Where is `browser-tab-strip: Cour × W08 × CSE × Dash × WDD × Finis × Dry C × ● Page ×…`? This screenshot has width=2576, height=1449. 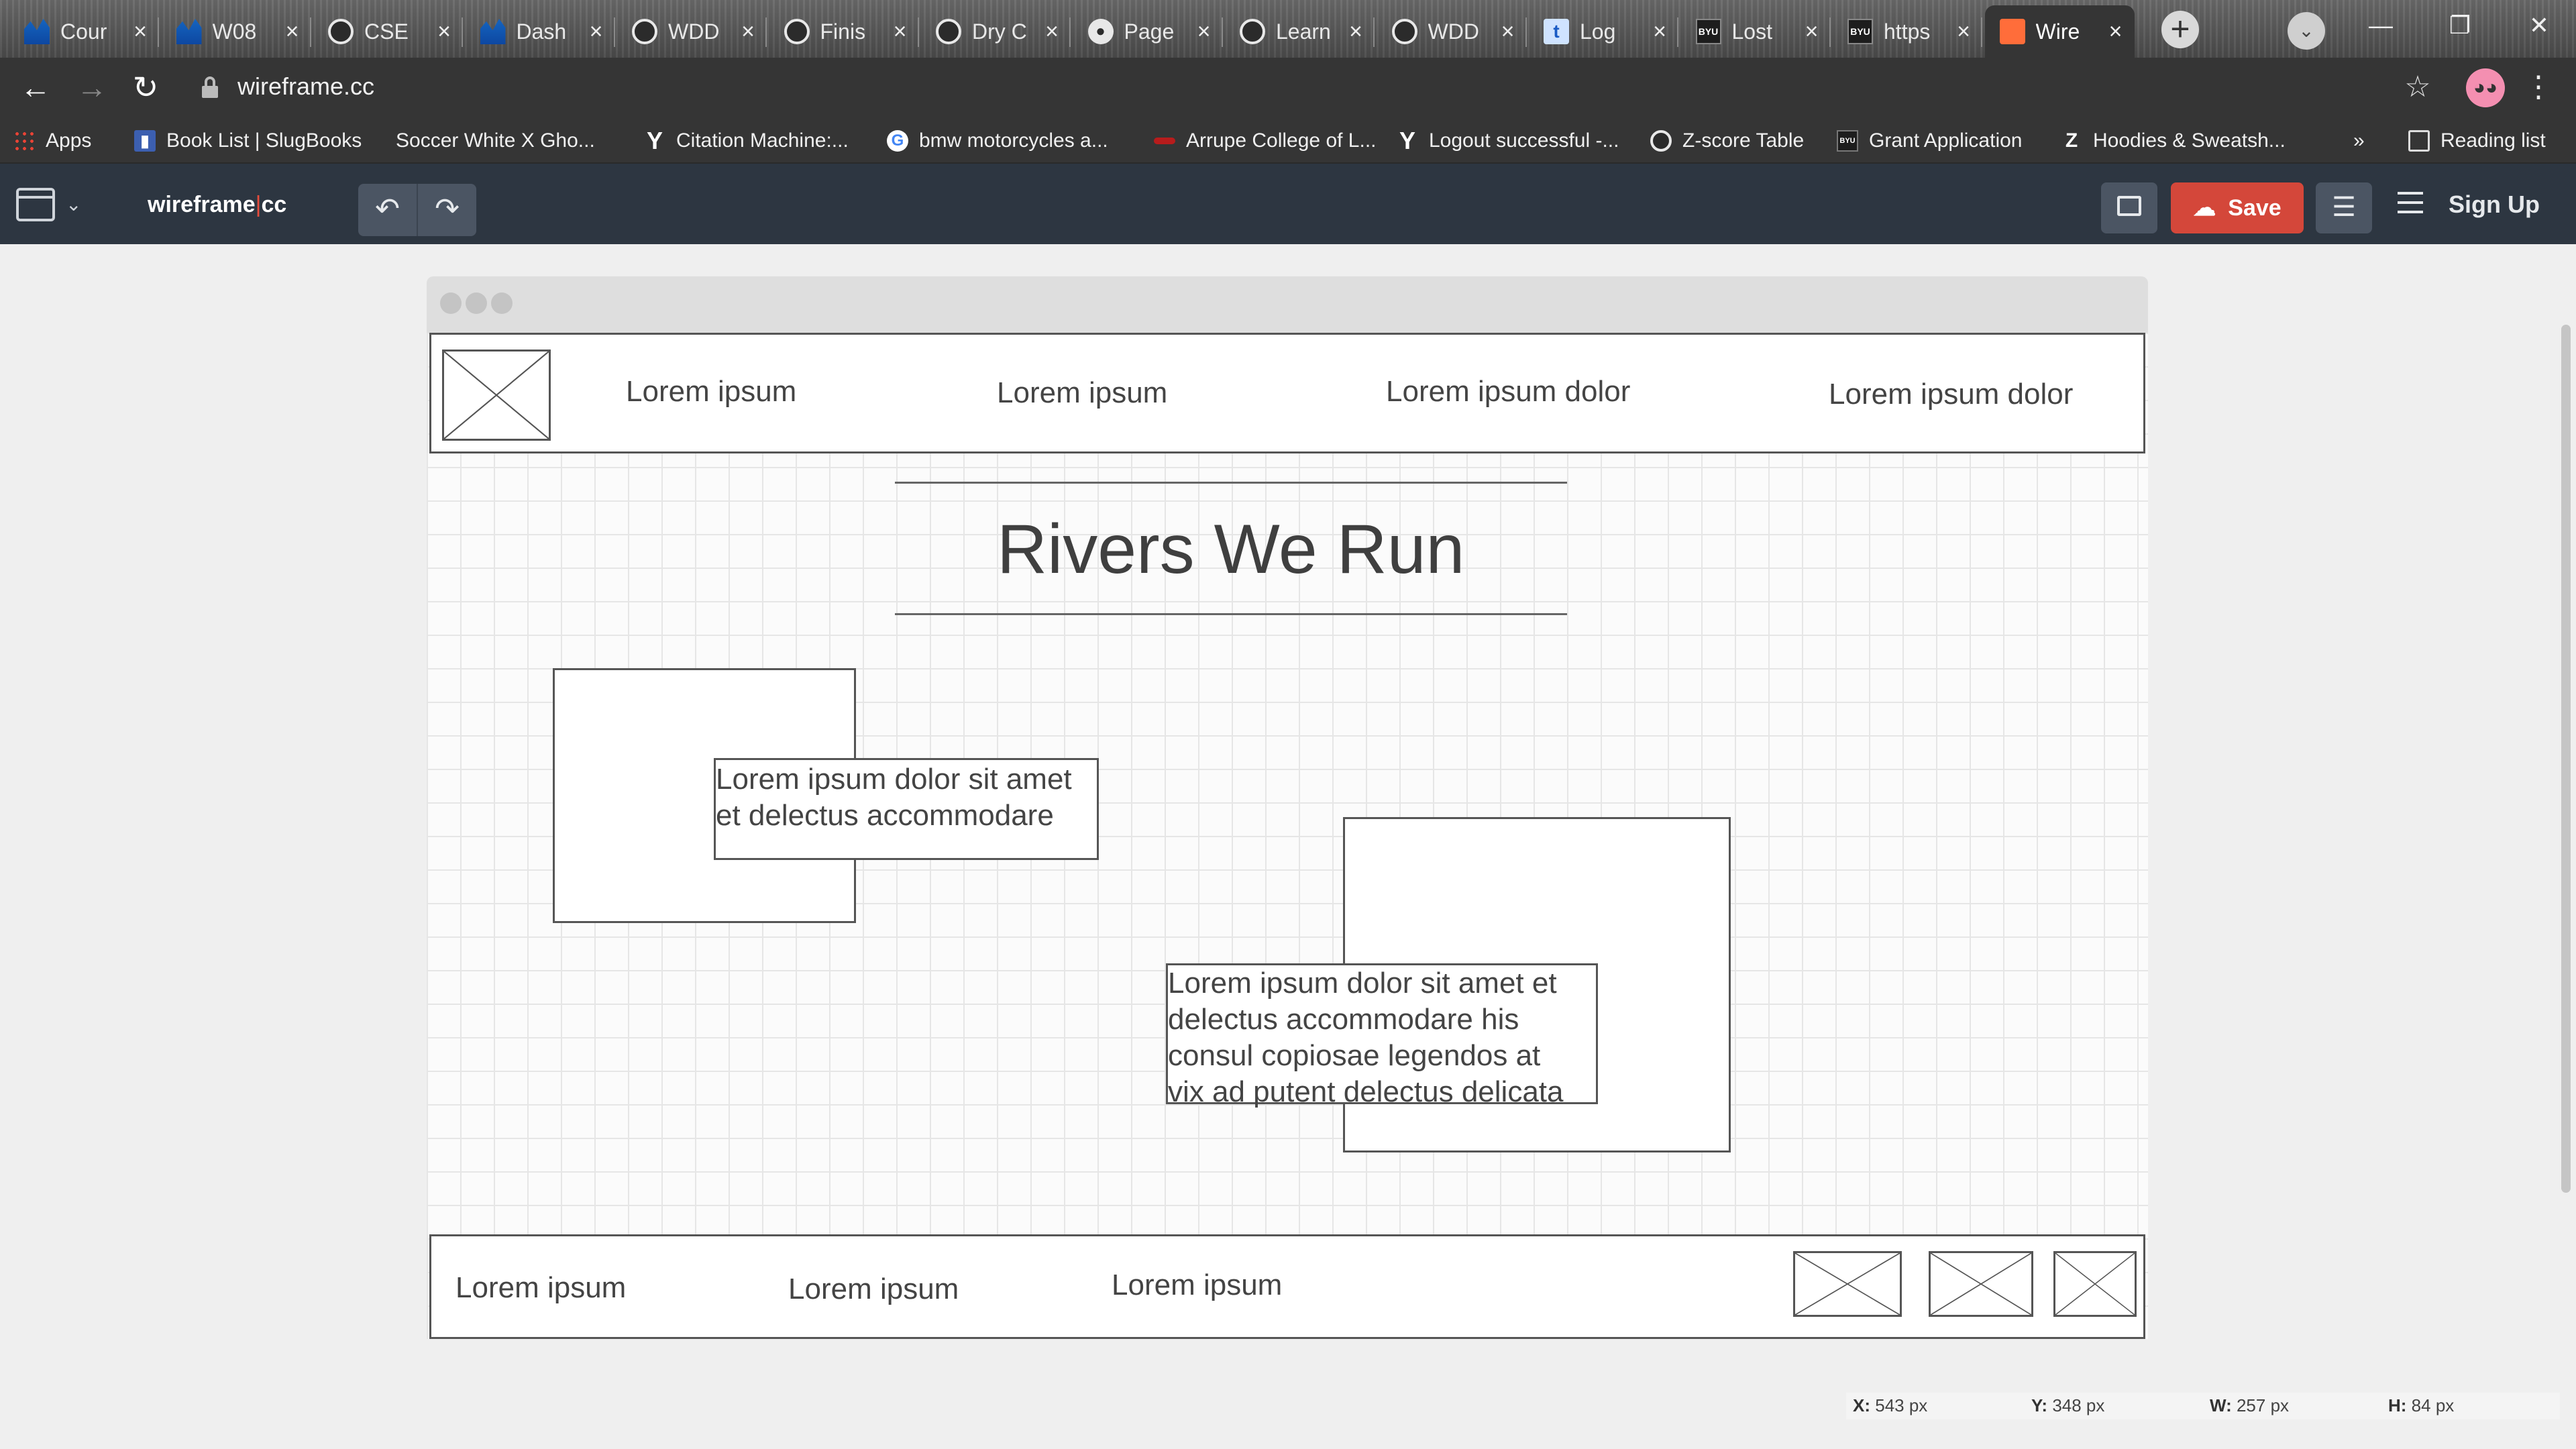 browser-tab-strip: Cour × W08 × CSE × Dash × WDD × Finis × Dry C × ● Page ×… is located at coordinates (1288, 29).